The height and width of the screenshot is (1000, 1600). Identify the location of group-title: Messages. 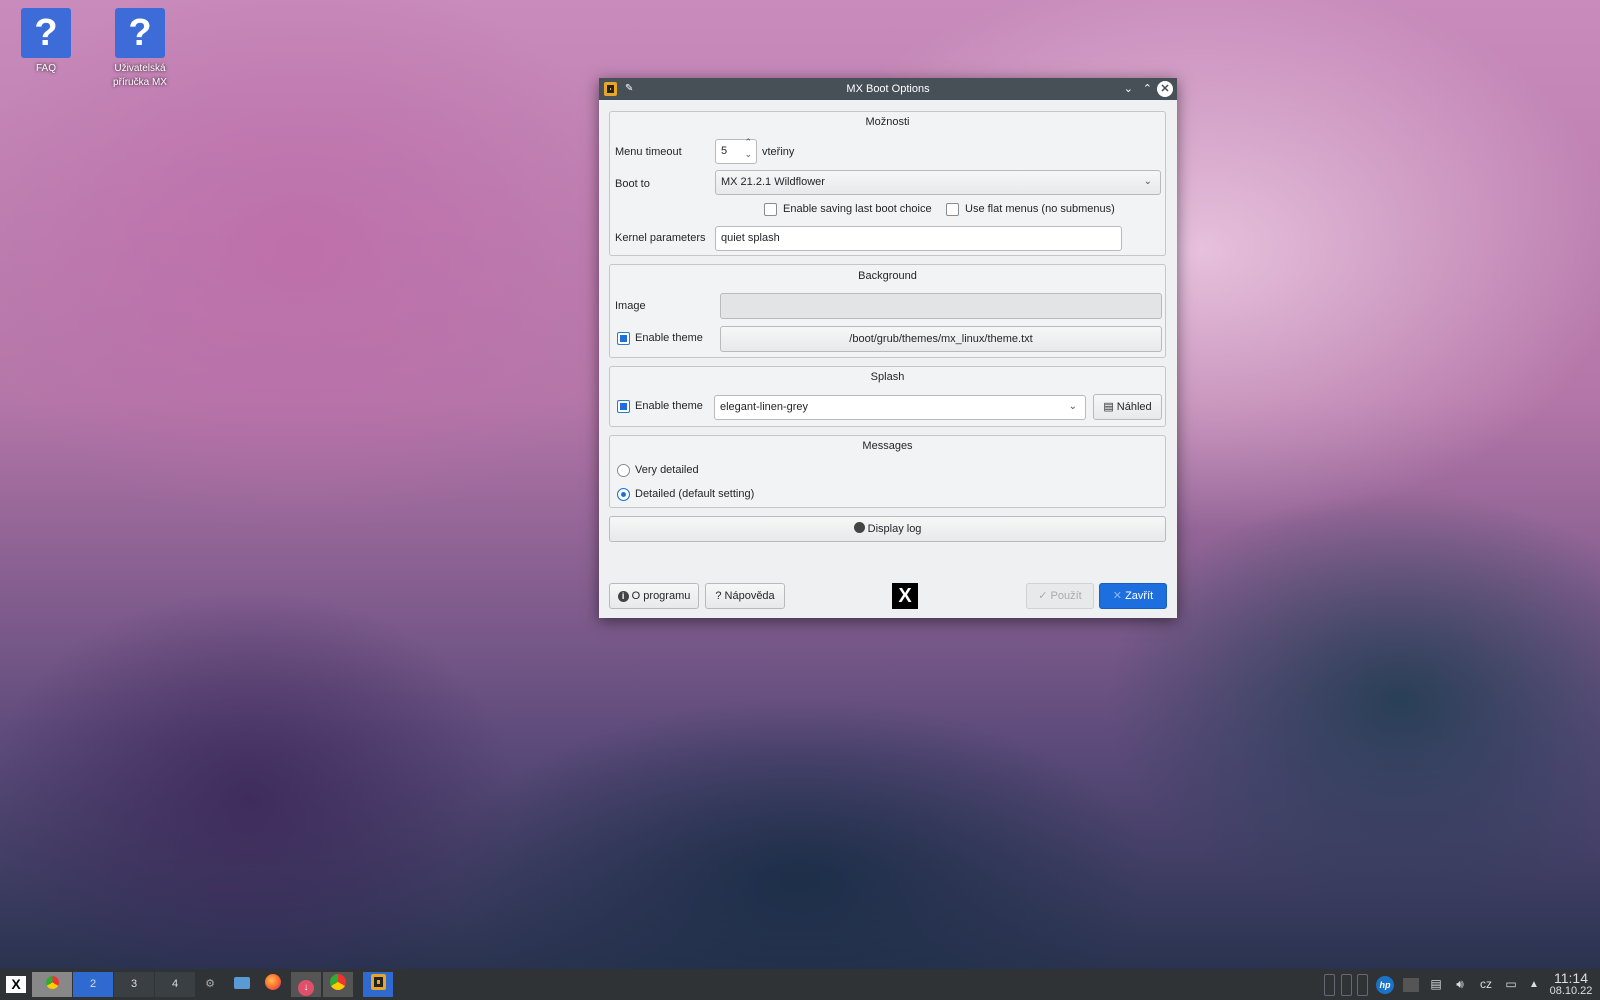
(887, 446).